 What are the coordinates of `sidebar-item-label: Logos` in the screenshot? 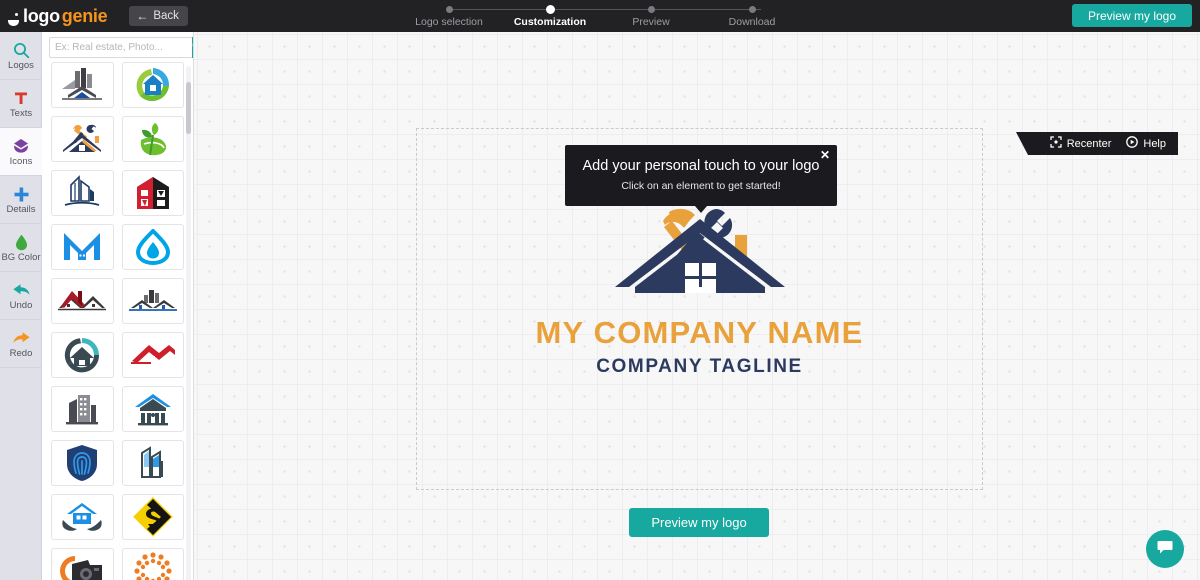 It's located at (21, 66).